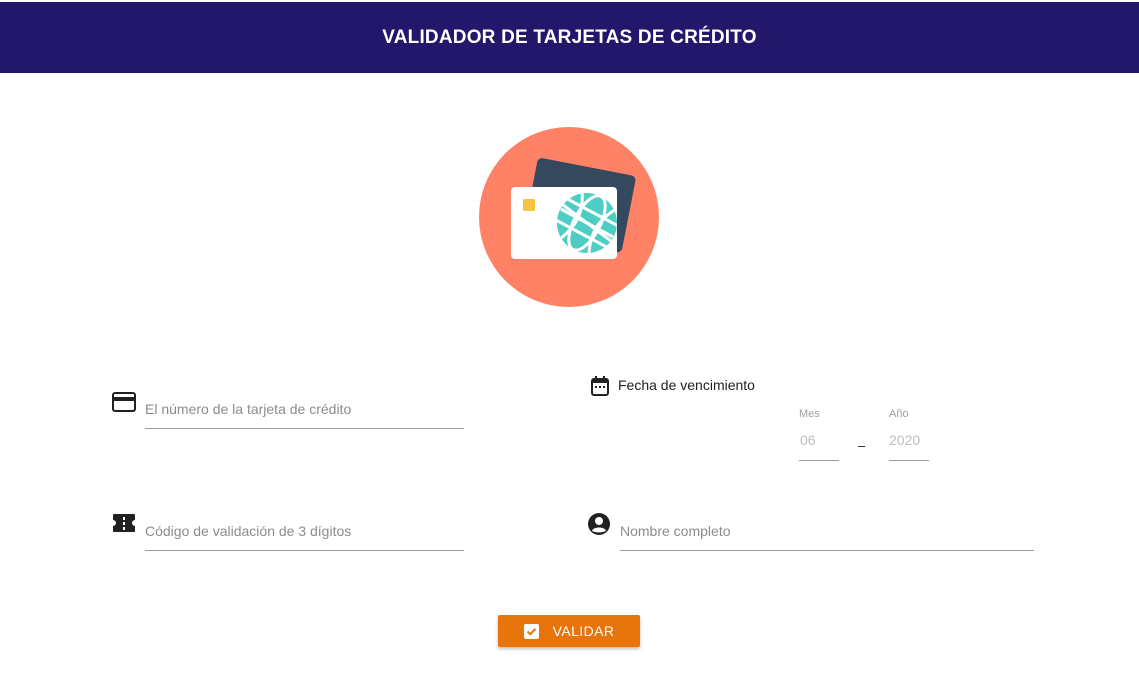  Describe the element at coordinates (905, 440) in the screenshot. I see `expiry-year-placeholder: 2020` at that location.